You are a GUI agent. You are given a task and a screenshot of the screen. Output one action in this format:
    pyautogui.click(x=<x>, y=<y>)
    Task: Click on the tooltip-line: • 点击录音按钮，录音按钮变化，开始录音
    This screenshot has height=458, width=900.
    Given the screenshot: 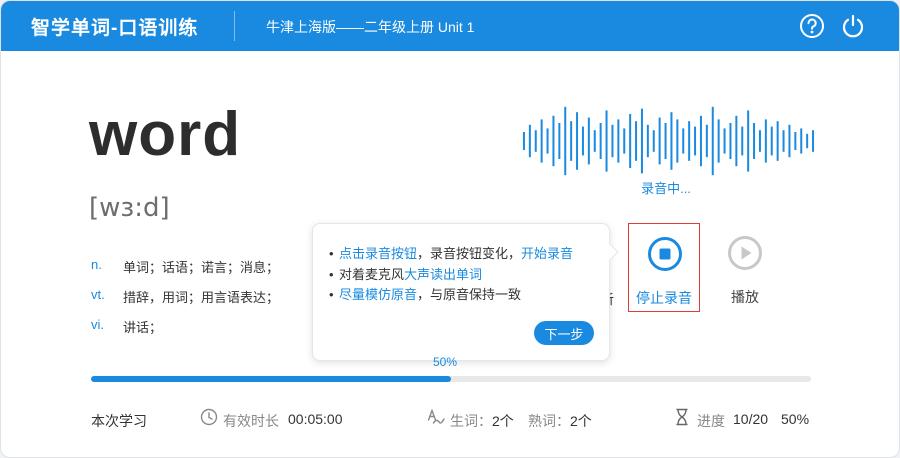 What is the action you would take?
    pyautogui.click(x=451, y=252)
    